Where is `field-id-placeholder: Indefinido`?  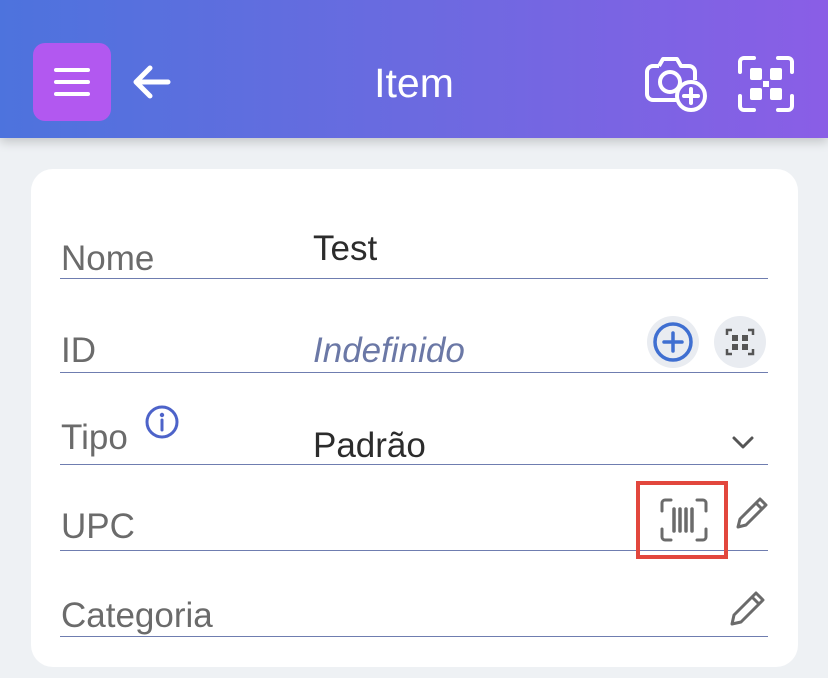 field-id-placeholder: Indefinido is located at coordinates (389, 351).